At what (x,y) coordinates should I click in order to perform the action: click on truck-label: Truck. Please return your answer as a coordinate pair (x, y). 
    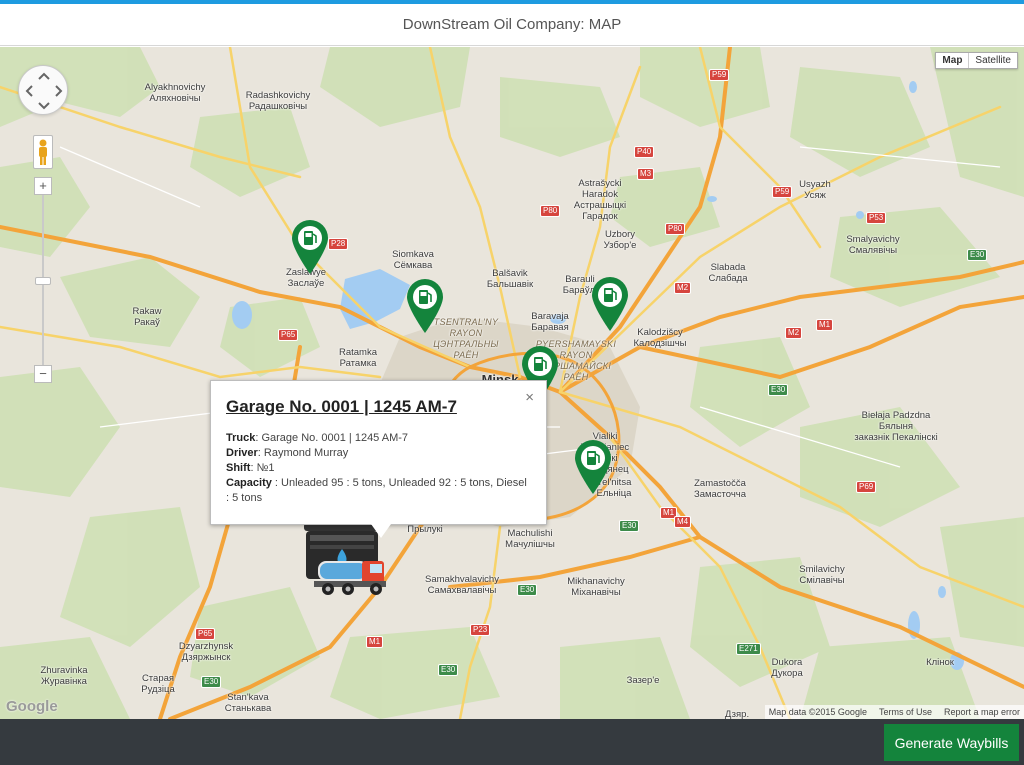
    Looking at the image, I should click on (241, 438).